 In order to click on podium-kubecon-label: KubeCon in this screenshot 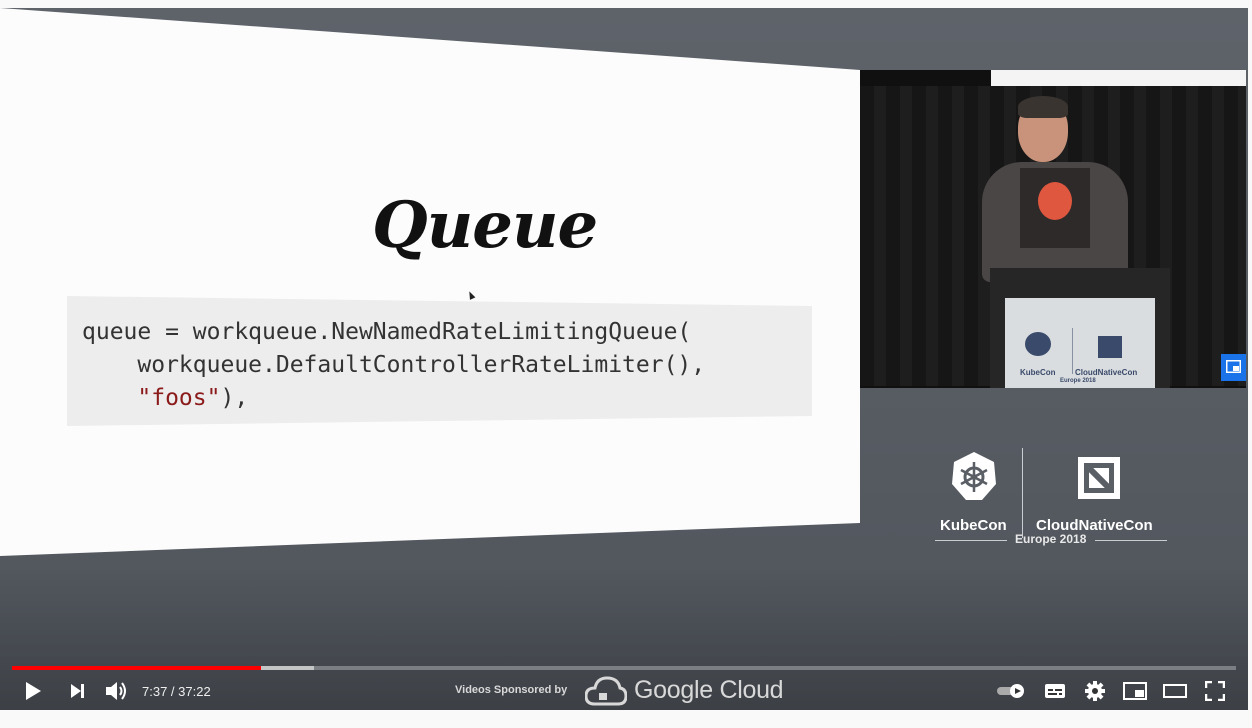, I will do `click(1038, 372)`.